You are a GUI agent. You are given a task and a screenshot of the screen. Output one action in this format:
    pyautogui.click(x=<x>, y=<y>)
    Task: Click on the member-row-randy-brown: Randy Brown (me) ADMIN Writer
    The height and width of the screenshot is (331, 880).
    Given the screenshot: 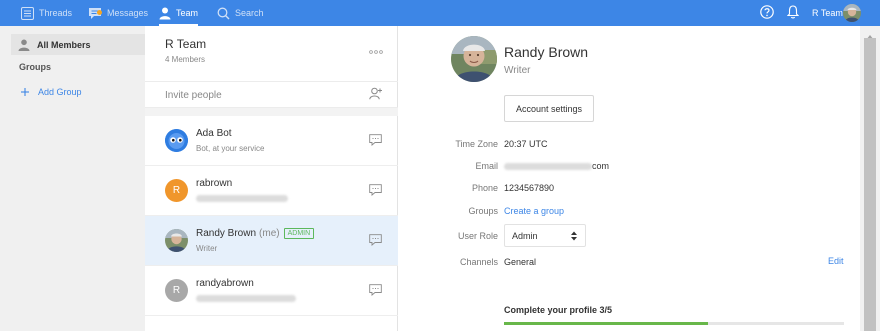 What is the action you would take?
    pyautogui.click(x=271, y=241)
    